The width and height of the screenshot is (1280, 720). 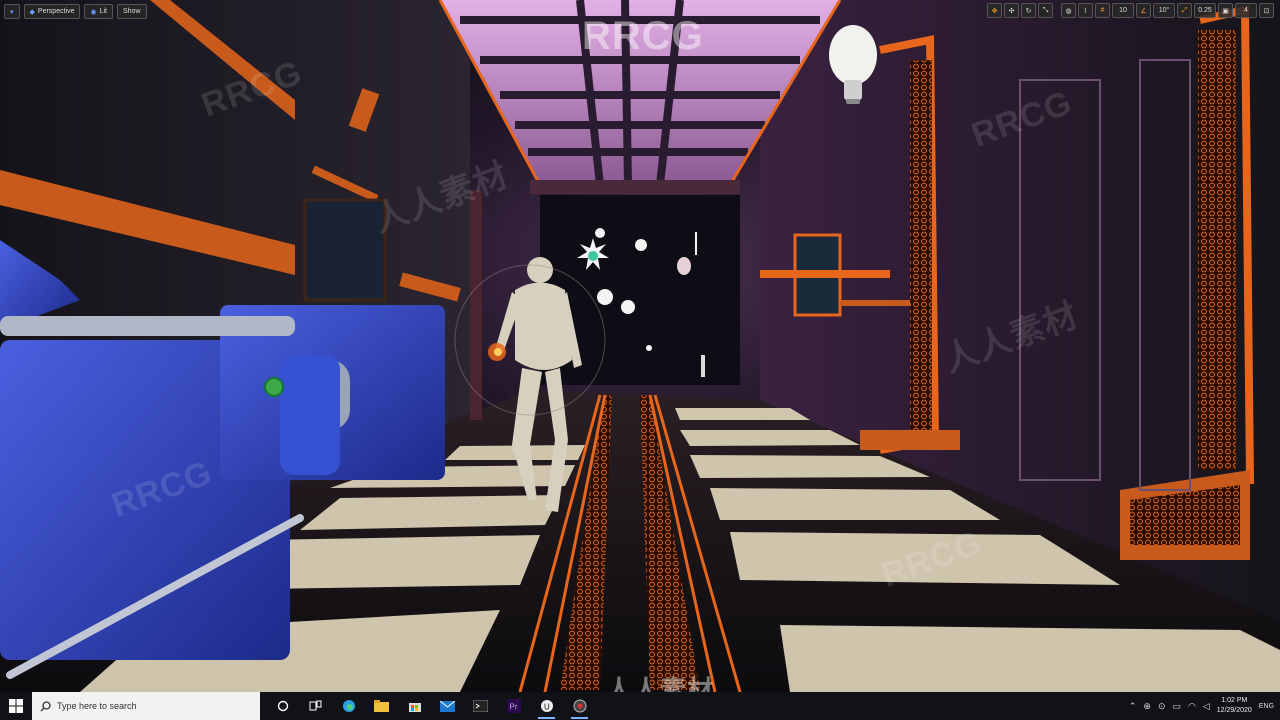 I want to click on network-icon: ⊕, so click(x=1147, y=706).